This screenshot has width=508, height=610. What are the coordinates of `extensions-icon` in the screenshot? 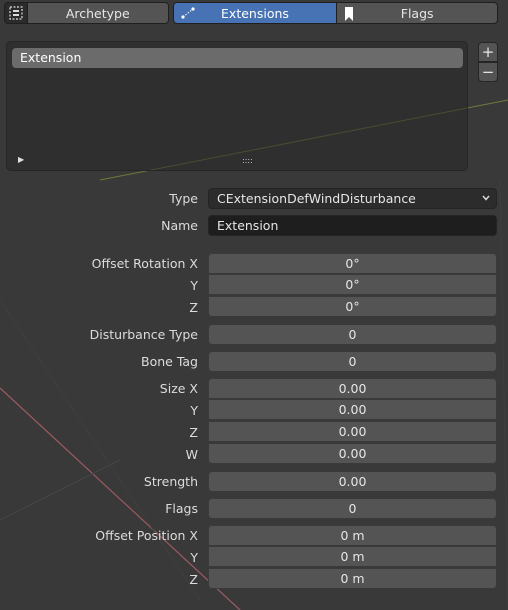 It's located at (188, 13).